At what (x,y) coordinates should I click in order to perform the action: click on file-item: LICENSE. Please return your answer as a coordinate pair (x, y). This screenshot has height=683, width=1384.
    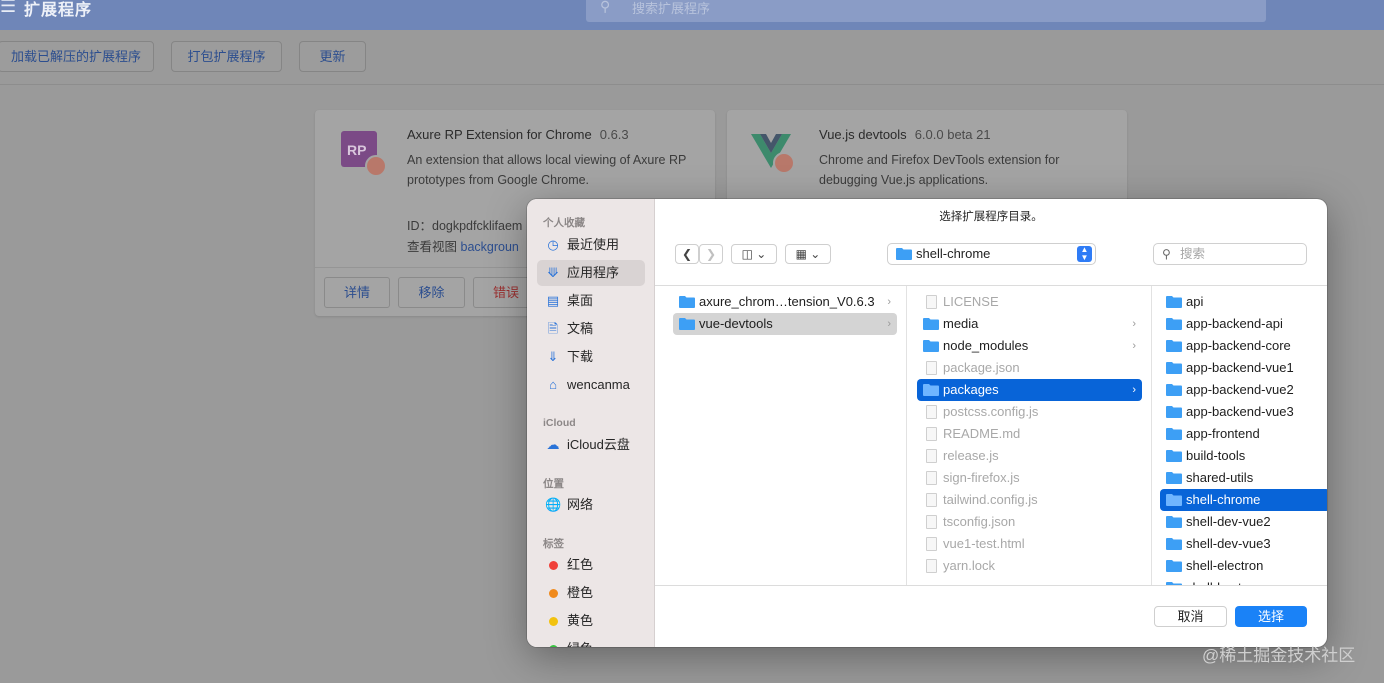
    Looking at the image, I should click on (1029, 302).